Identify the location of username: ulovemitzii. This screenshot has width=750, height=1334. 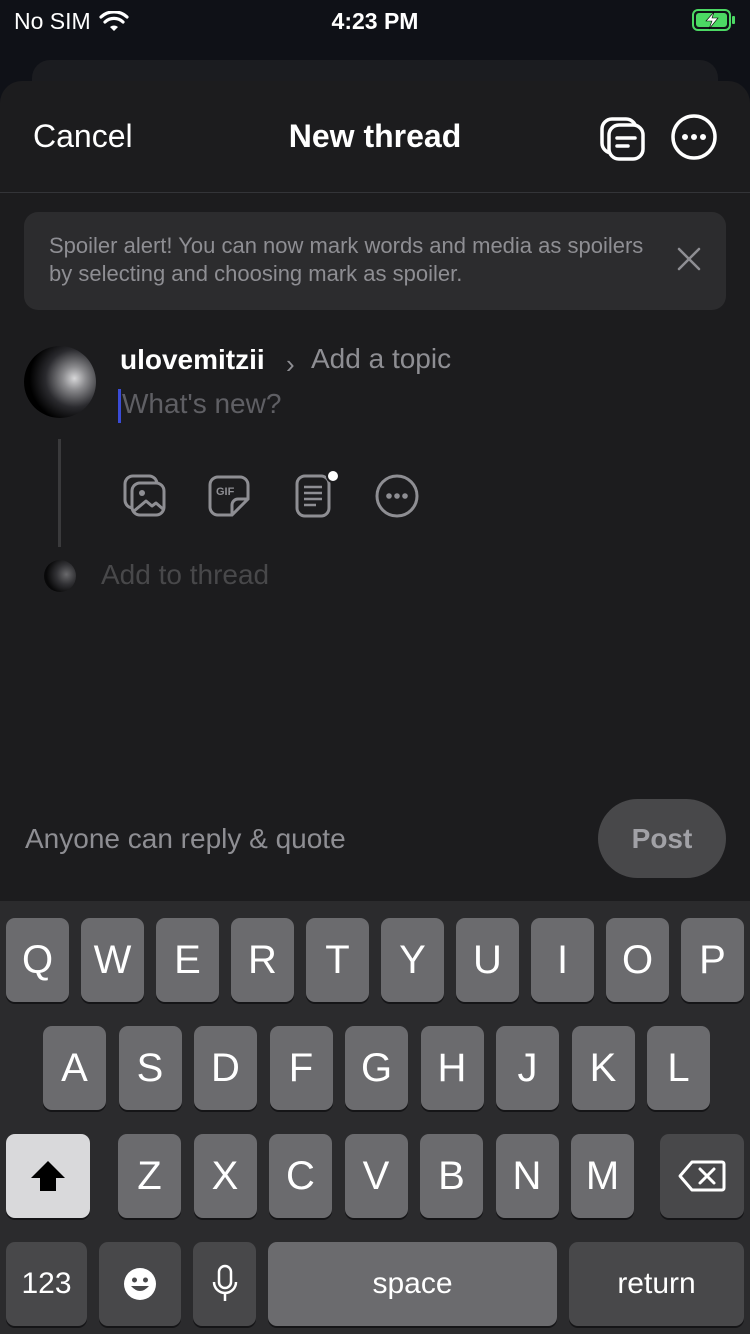
(192, 359).